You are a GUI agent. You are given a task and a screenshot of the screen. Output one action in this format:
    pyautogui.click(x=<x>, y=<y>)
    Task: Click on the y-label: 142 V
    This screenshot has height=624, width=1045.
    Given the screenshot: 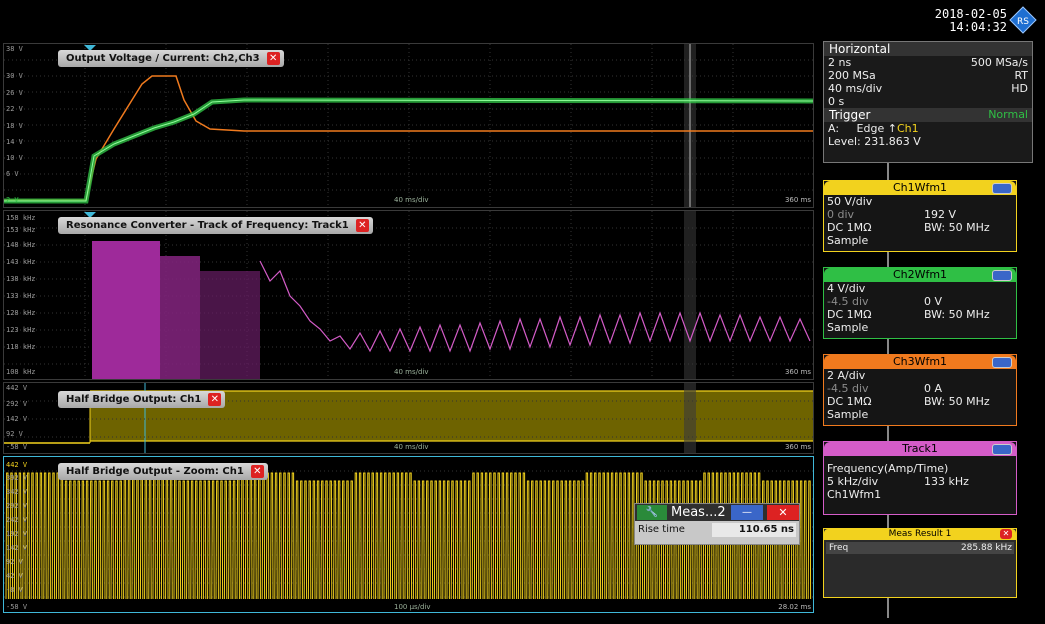 What is the action you would take?
    pyautogui.click(x=17, y=419)
    